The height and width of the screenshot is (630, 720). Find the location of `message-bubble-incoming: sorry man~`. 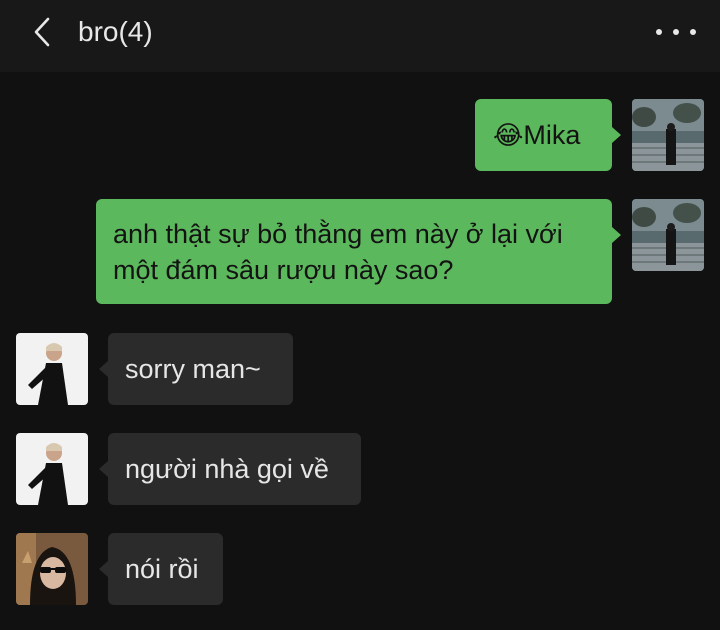

message-bubble-incoming: sorry man~ is located at coordinates (200, 369).